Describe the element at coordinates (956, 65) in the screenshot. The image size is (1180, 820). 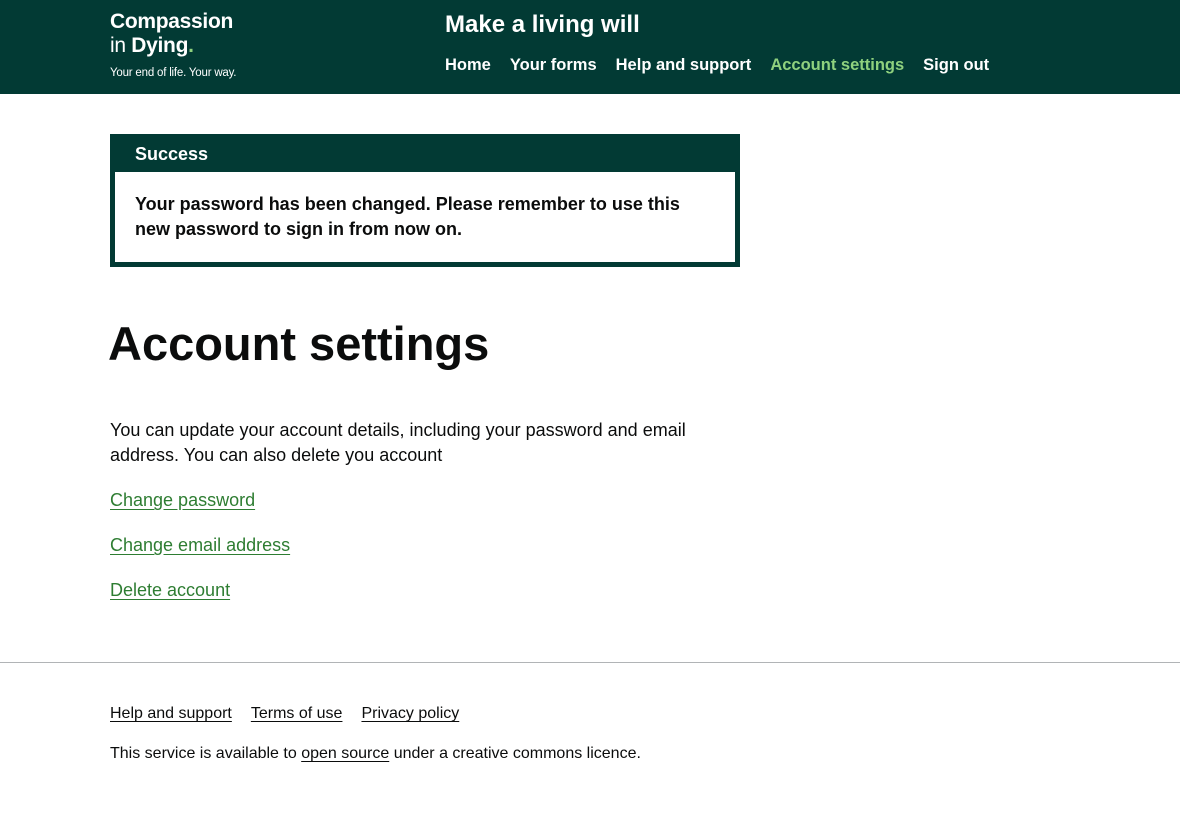
I see `nav-sign-out: Sign out` at that location.